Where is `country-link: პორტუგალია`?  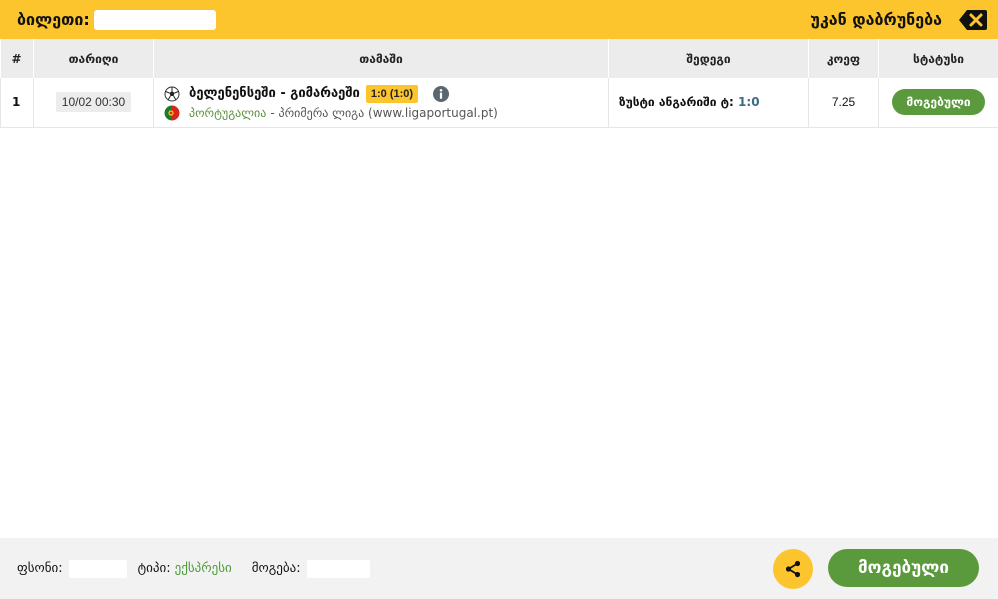 country-link: პორტუგალია is located at coordinates (227, 113).